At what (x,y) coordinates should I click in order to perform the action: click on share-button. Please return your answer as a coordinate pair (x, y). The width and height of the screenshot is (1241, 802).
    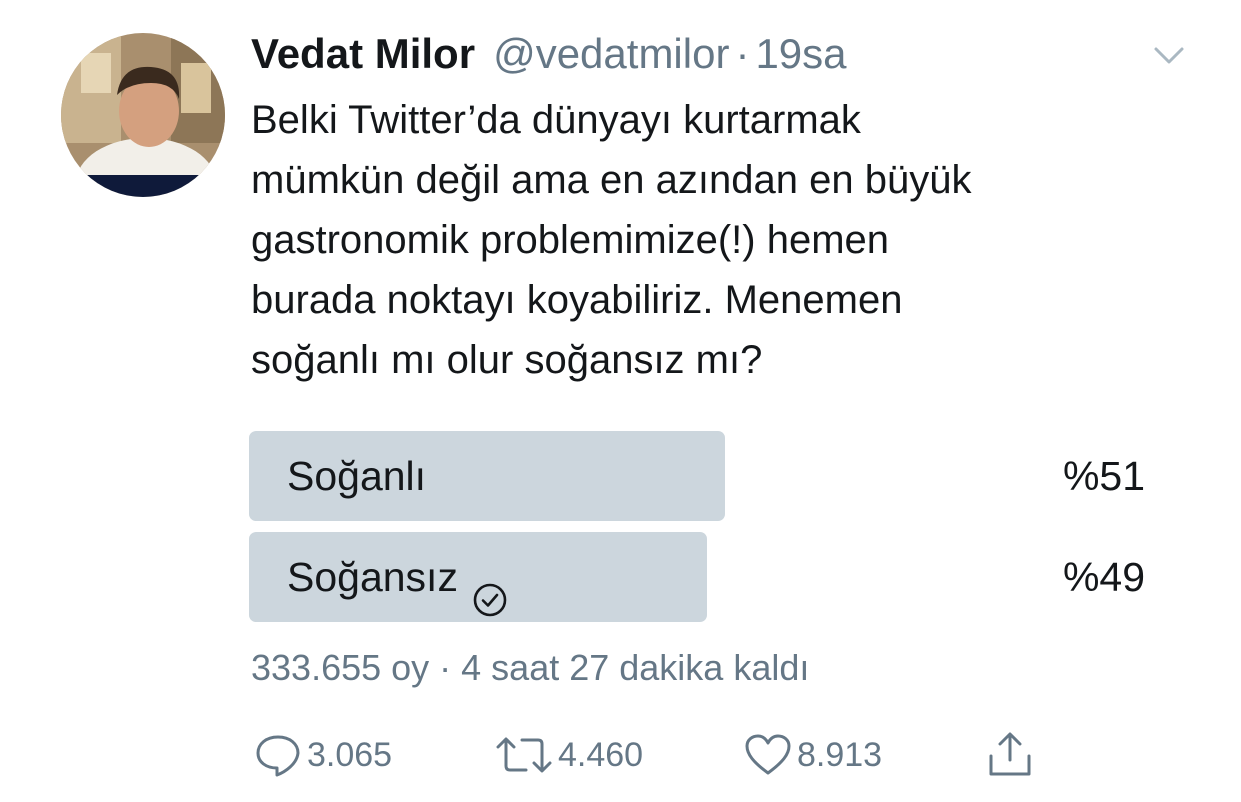
    Looking at the image, I should click on (1010, 755).